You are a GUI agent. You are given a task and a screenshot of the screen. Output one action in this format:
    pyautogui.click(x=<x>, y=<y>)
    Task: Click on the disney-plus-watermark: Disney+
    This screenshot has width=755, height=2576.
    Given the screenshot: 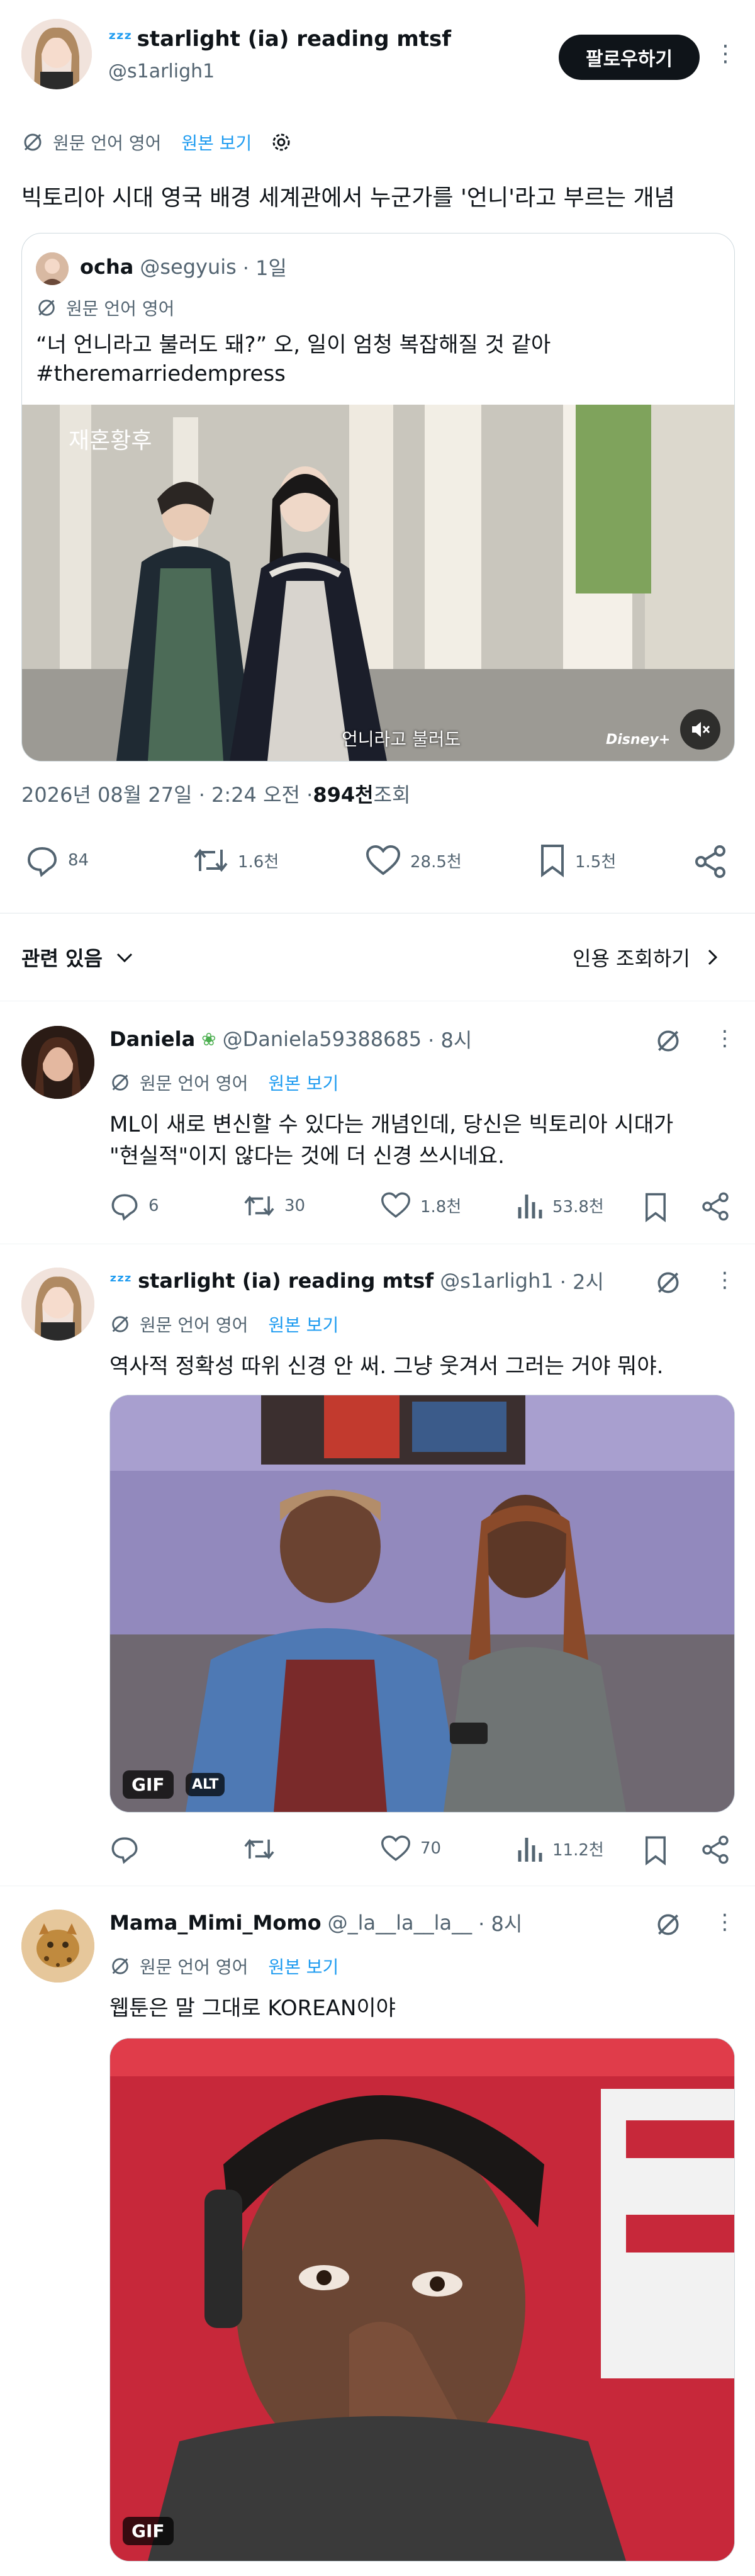 What is the action you would take?
    pyautogui.click(x=638, y=740)
    